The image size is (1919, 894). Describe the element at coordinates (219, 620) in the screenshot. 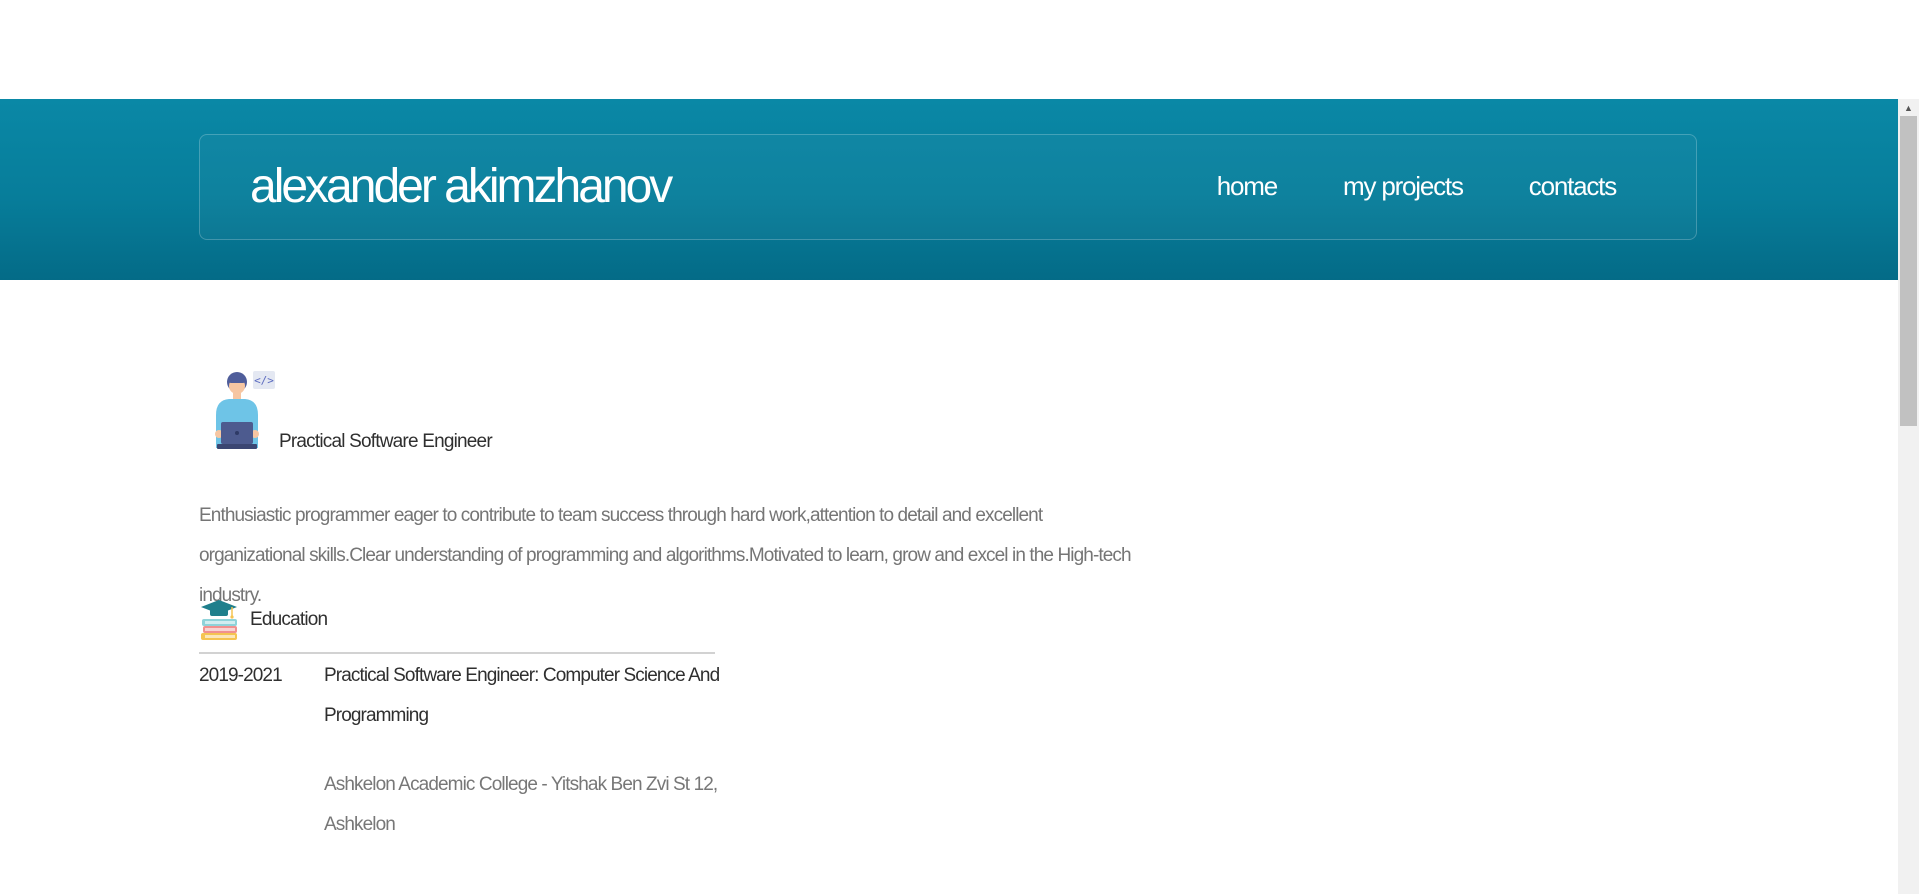

I see `books-graduation-cap-icon` at that location.